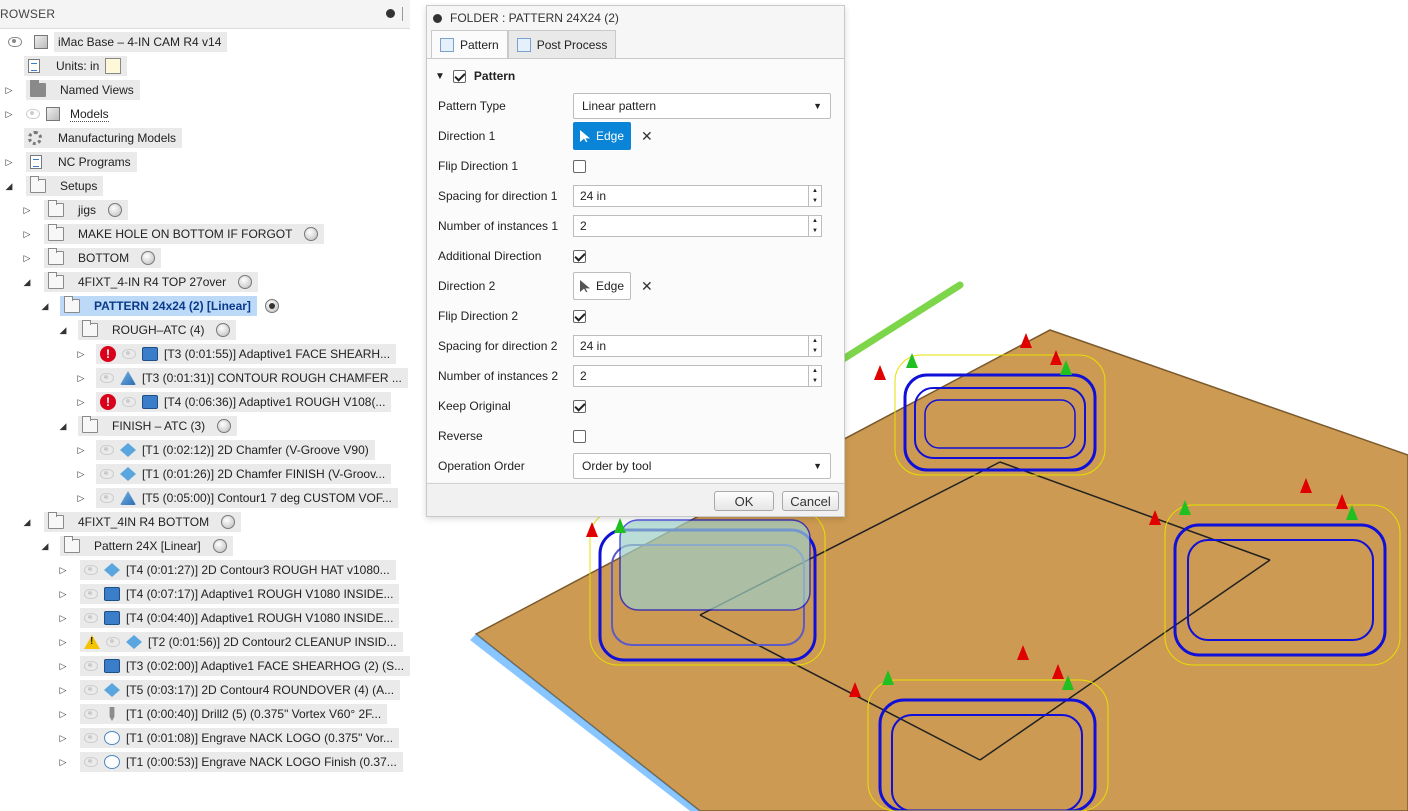  Describe the element at coordinates (697, 226) in the screenshot. I see `instances-1-input: 2 ▲ ▼` at that location.